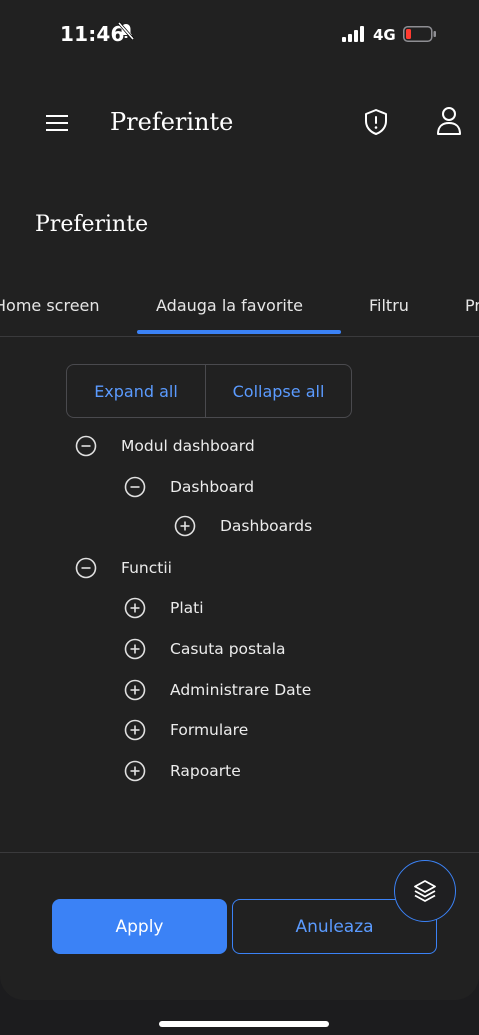  I want to click on tree-node-administrare-date: Administrare Date, so click(217, 690).